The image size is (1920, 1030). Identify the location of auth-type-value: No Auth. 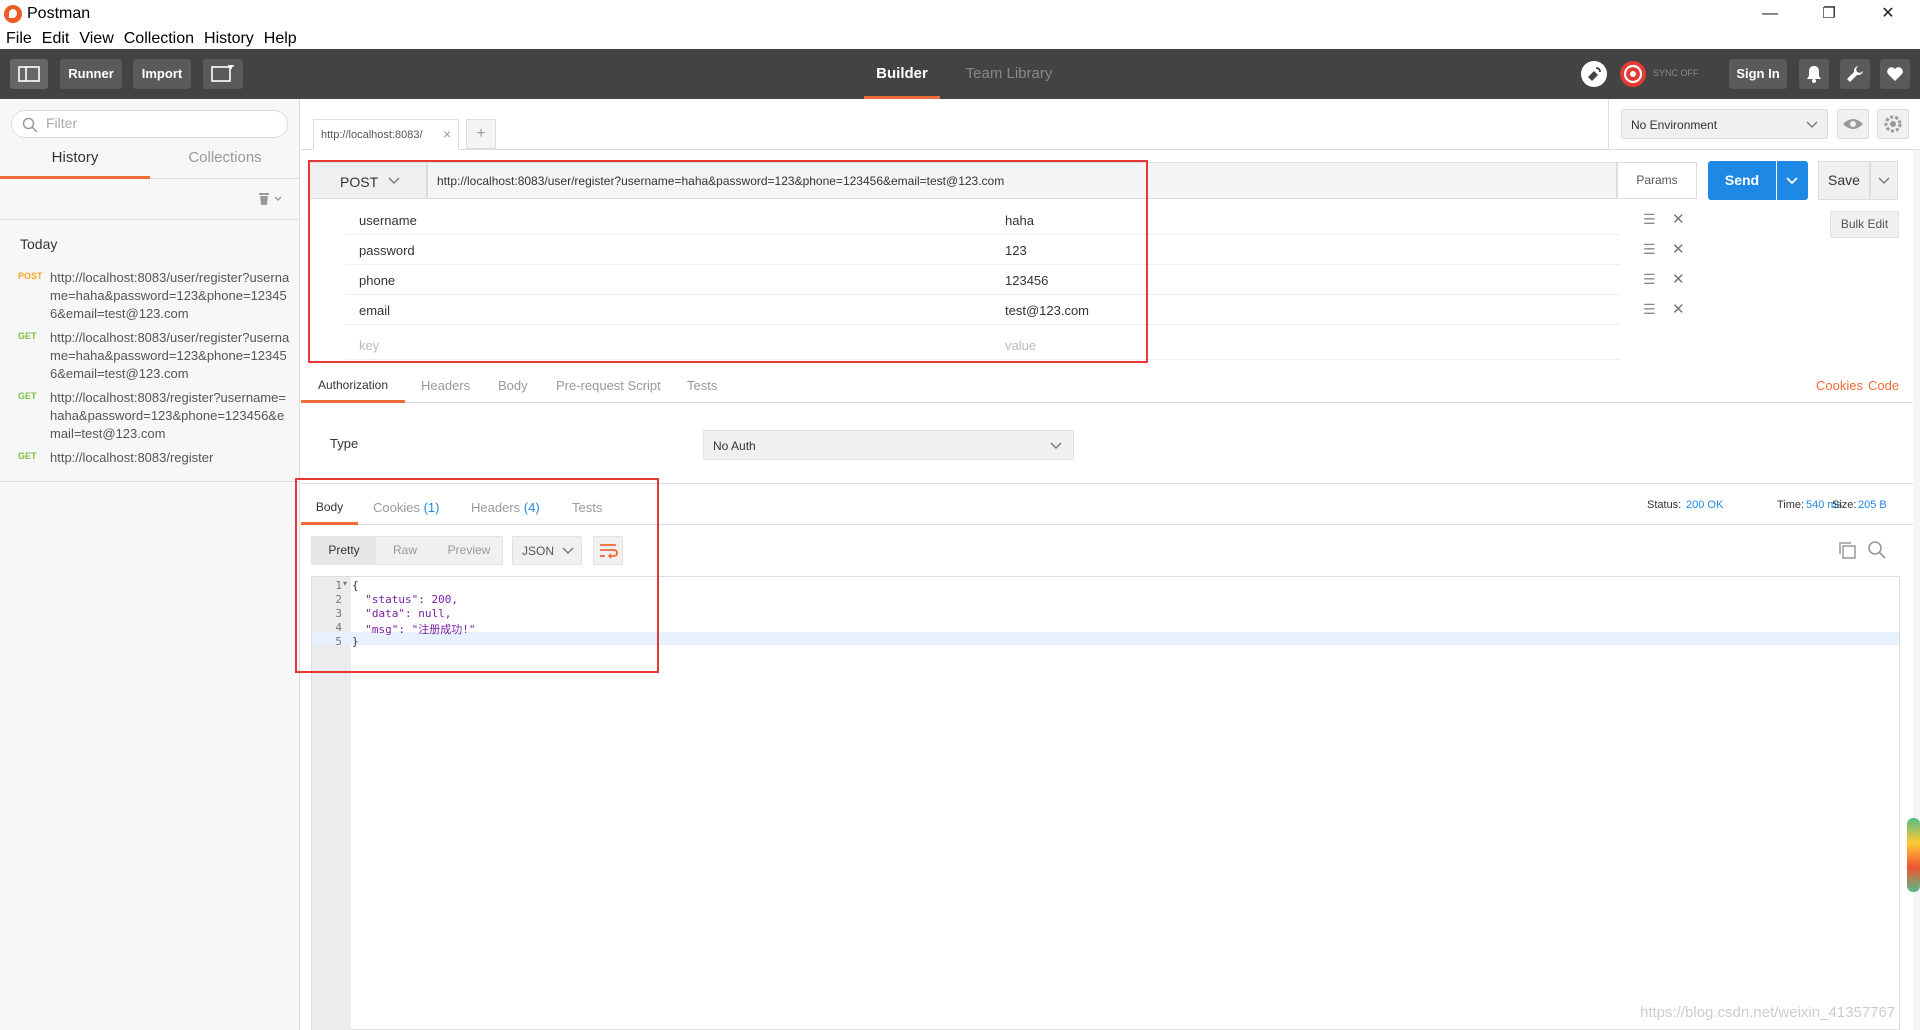
(734, 446).